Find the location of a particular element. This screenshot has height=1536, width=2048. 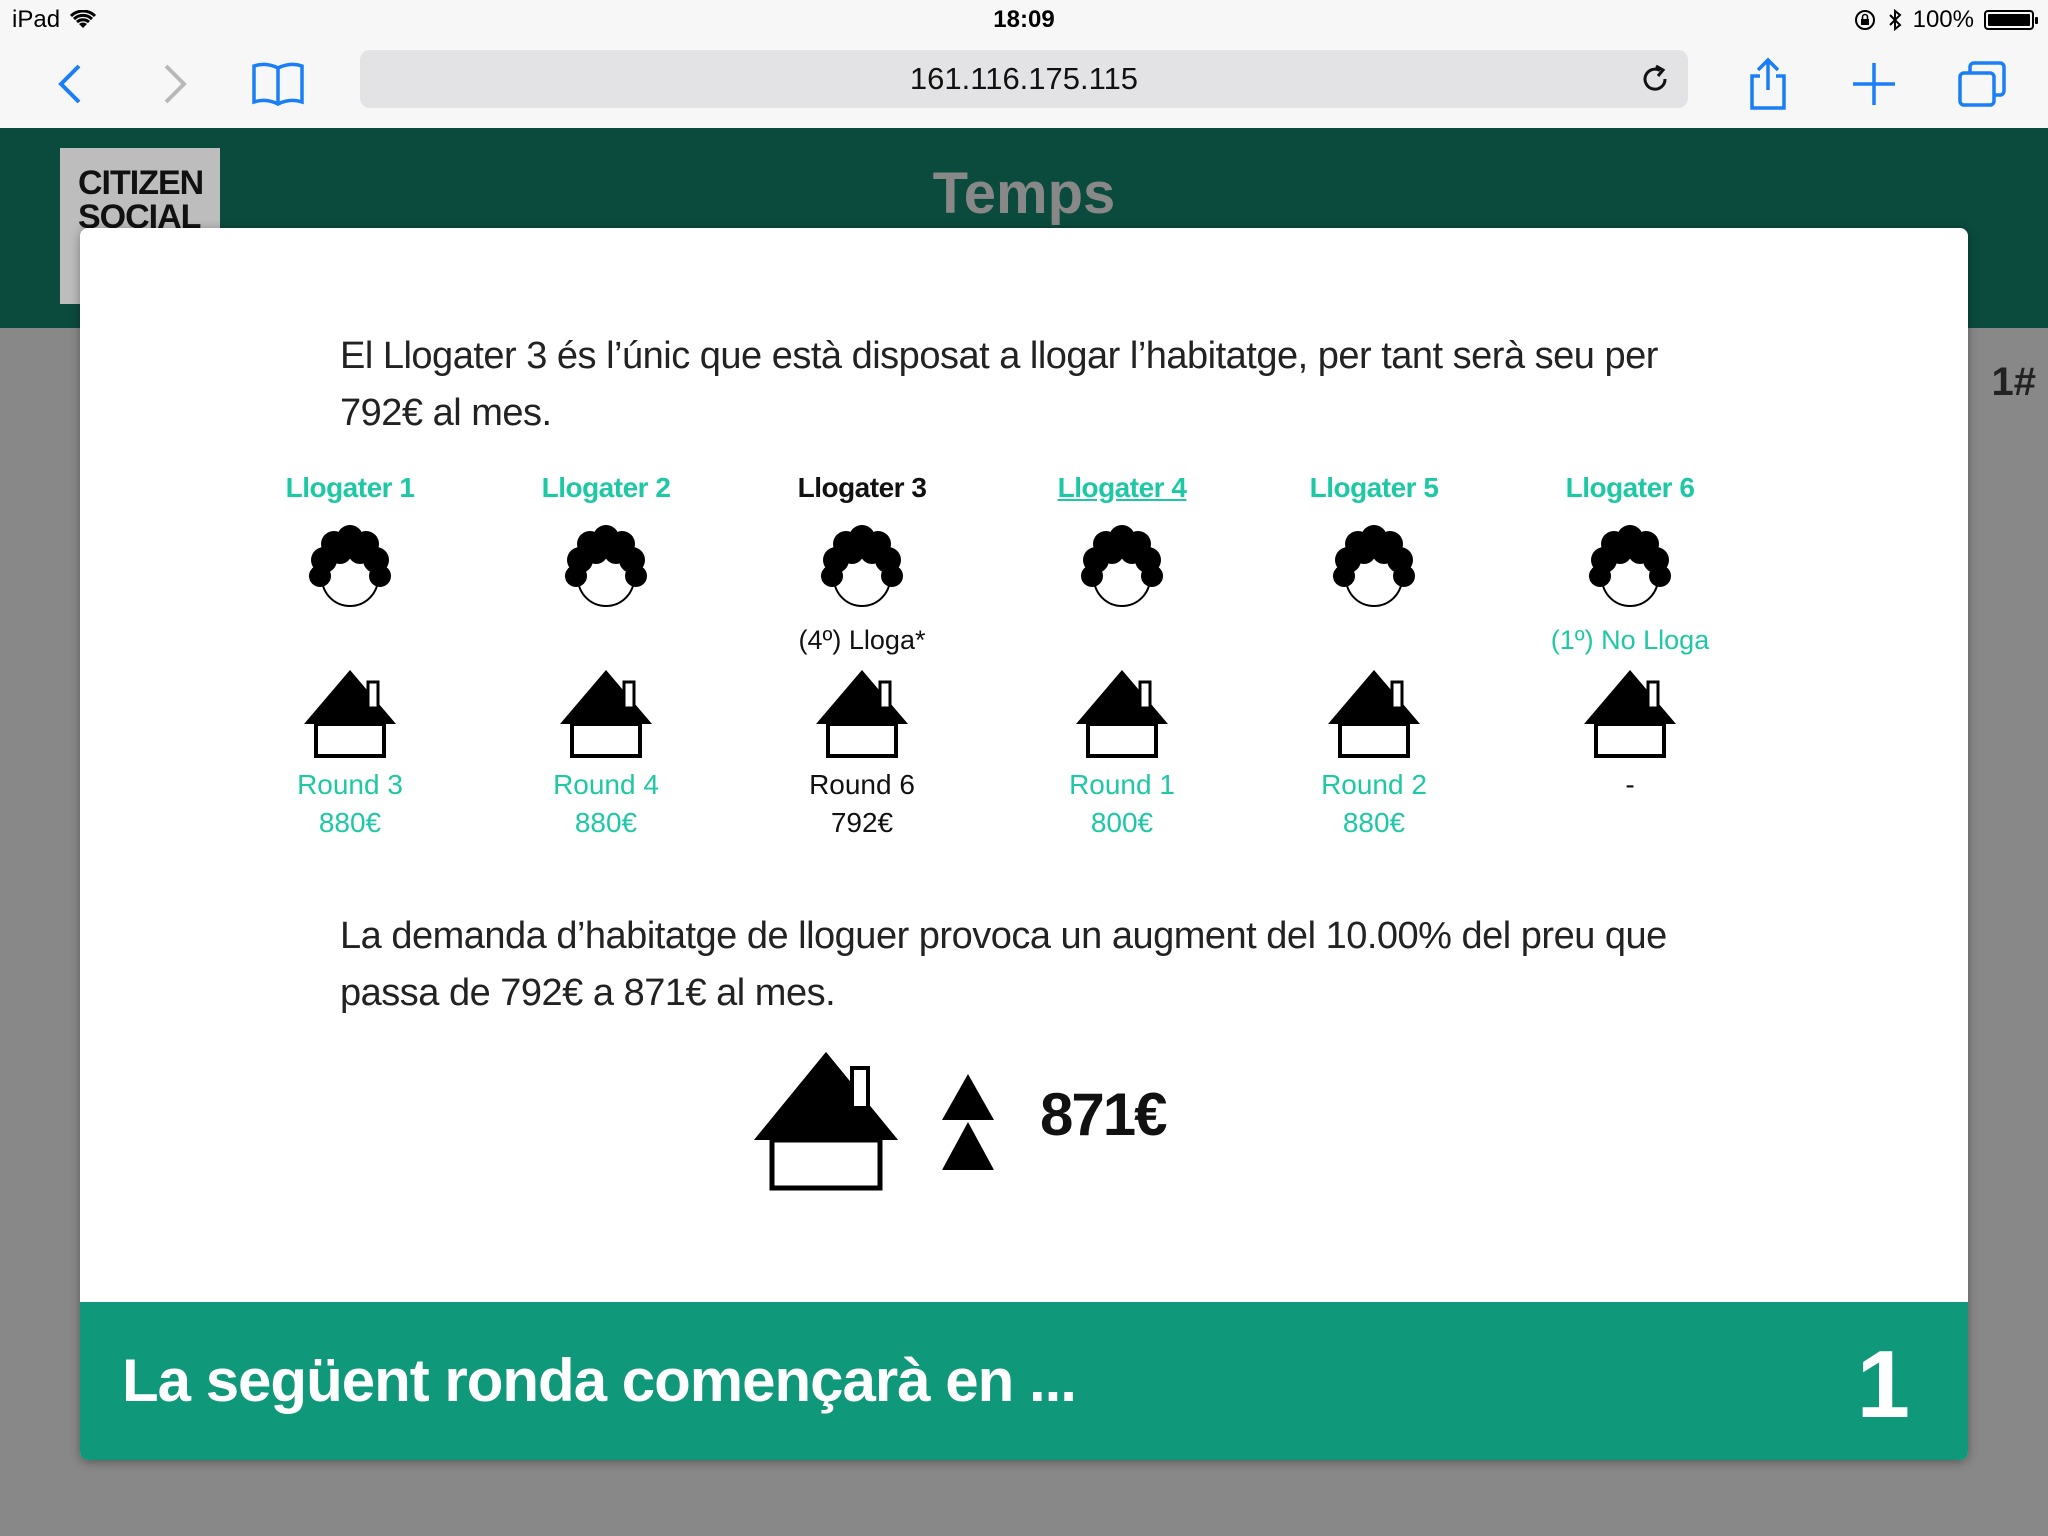

back-button is located at coordinates (70, 84).